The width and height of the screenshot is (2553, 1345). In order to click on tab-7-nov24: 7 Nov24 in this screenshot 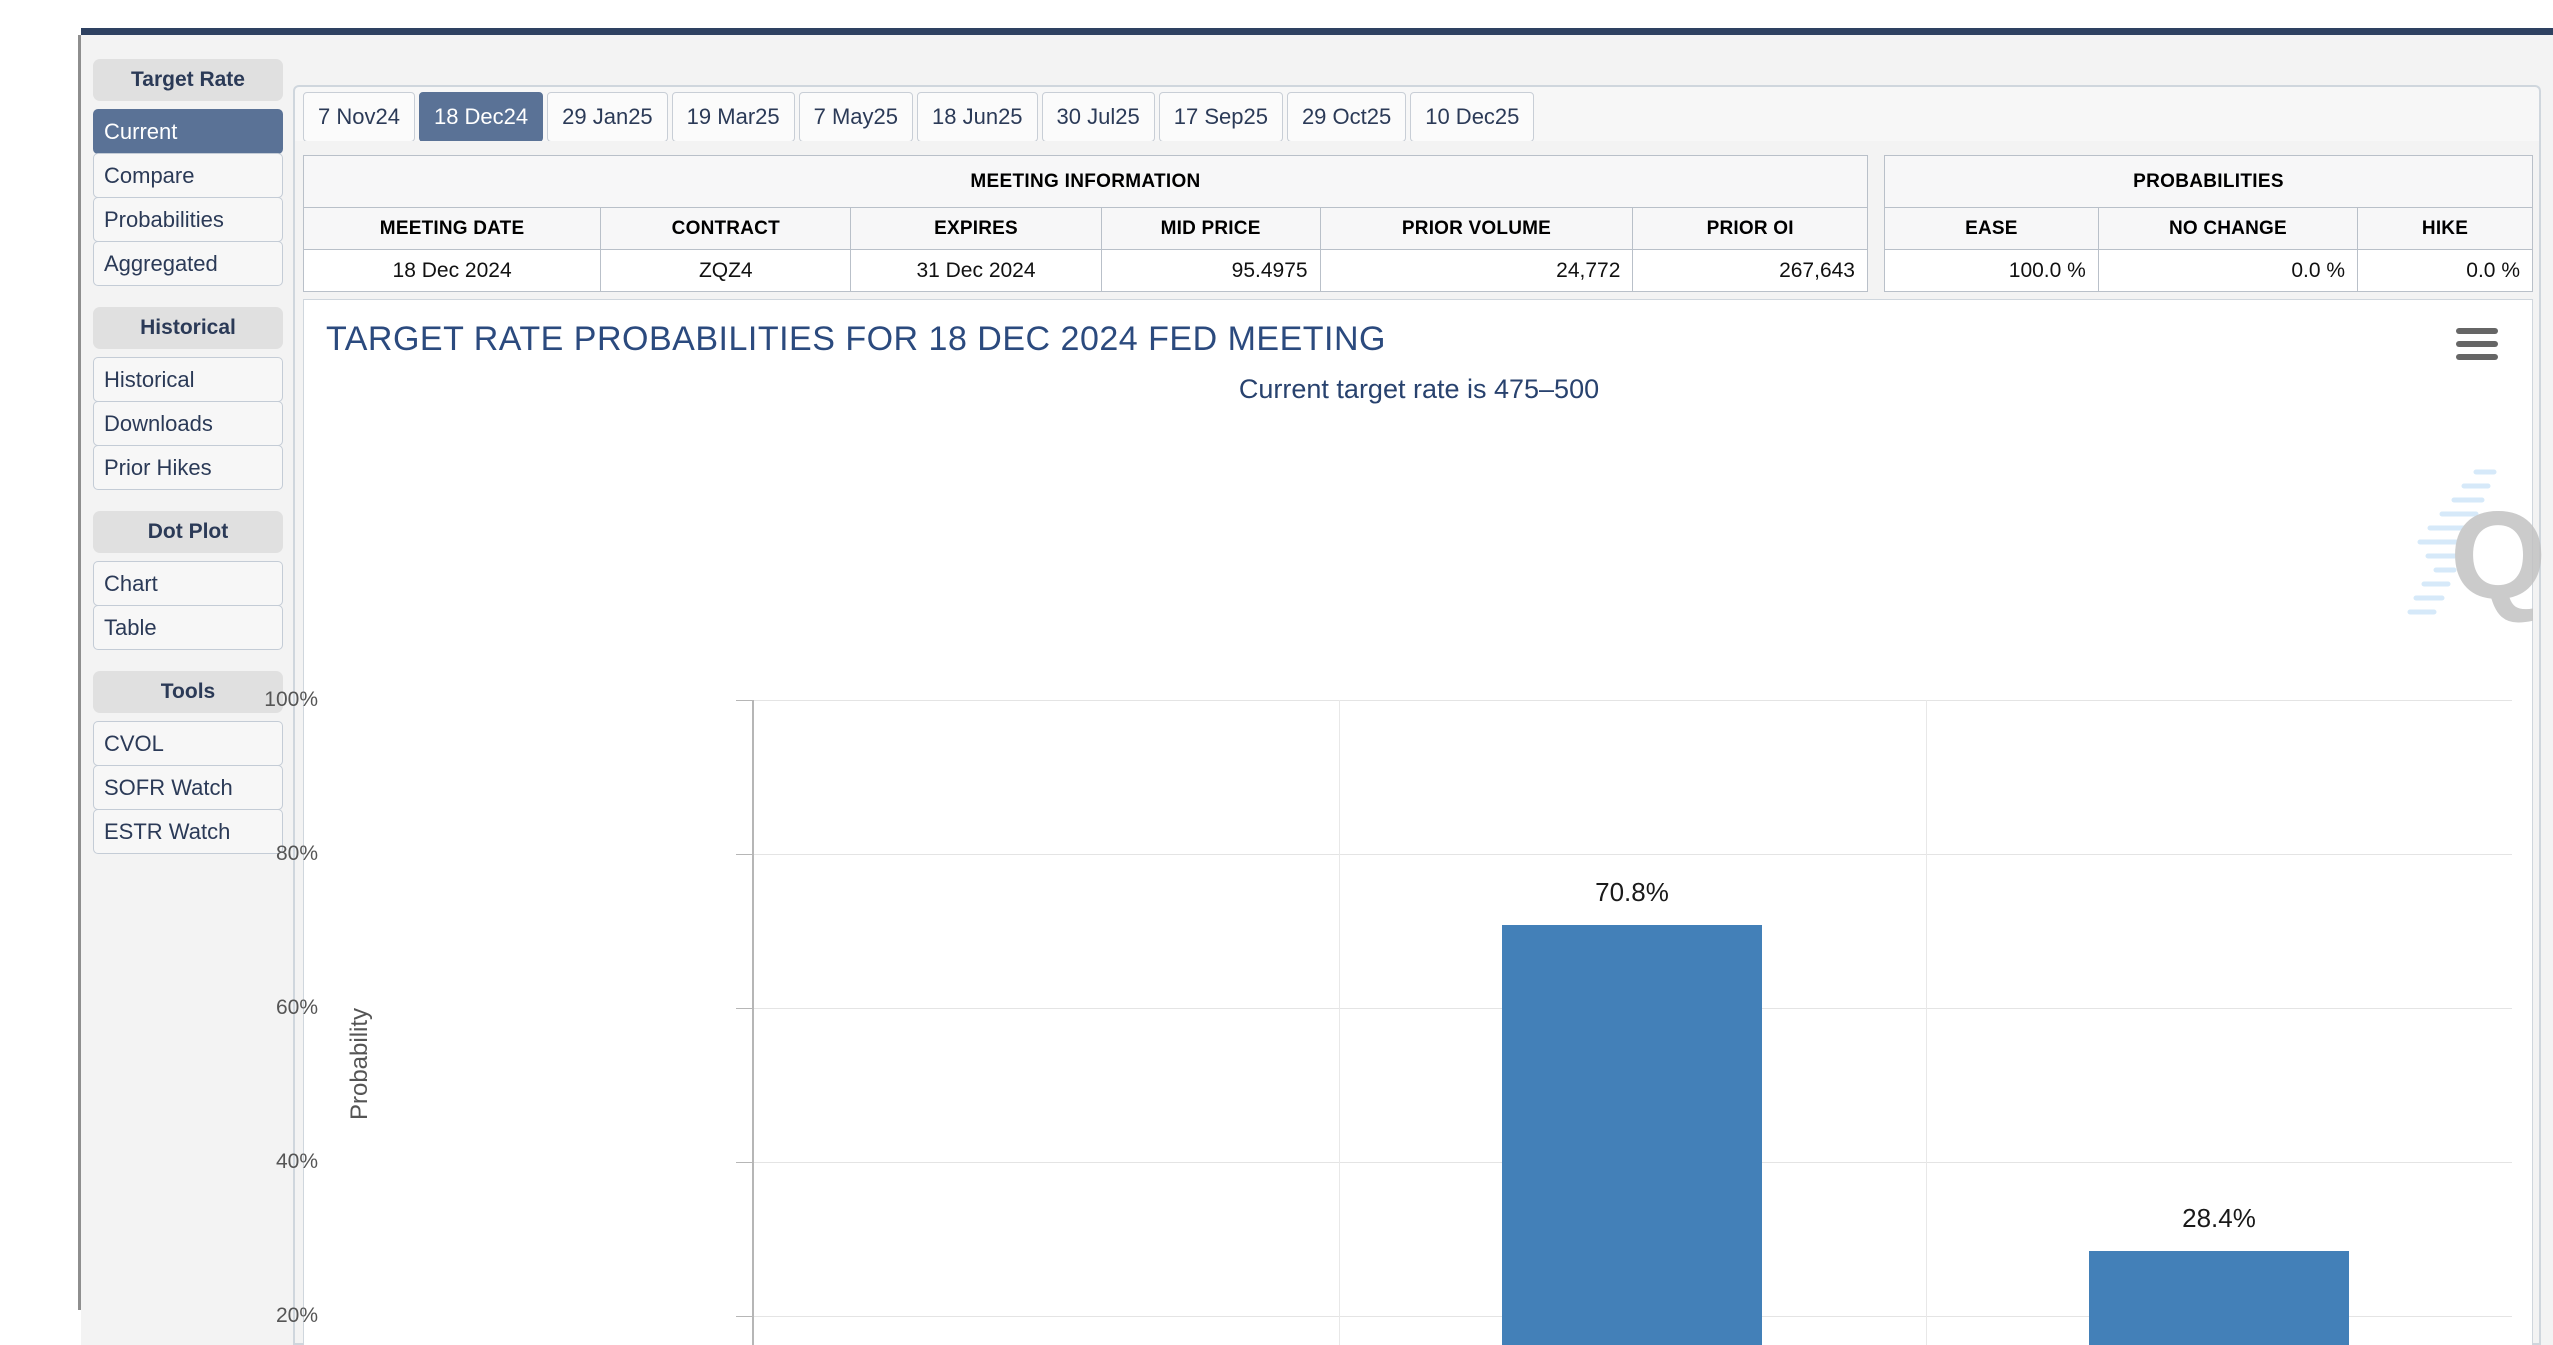, I will do `click(359, 117)`.